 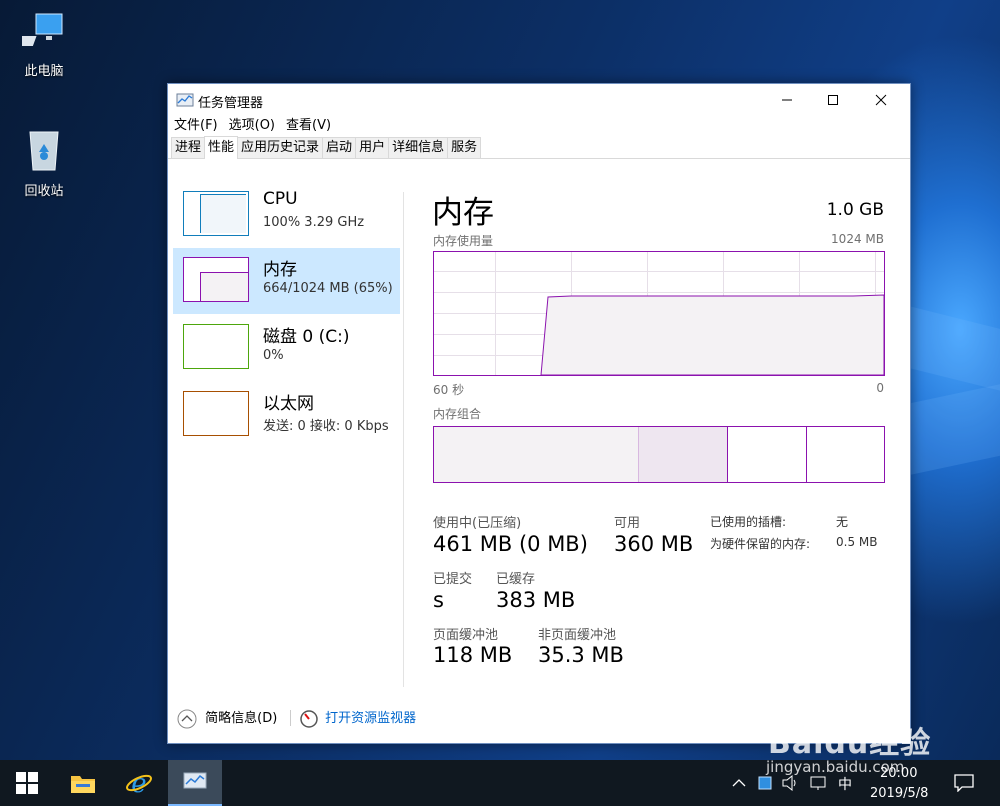 I want to click on close-button, so click(x=881, y=100).